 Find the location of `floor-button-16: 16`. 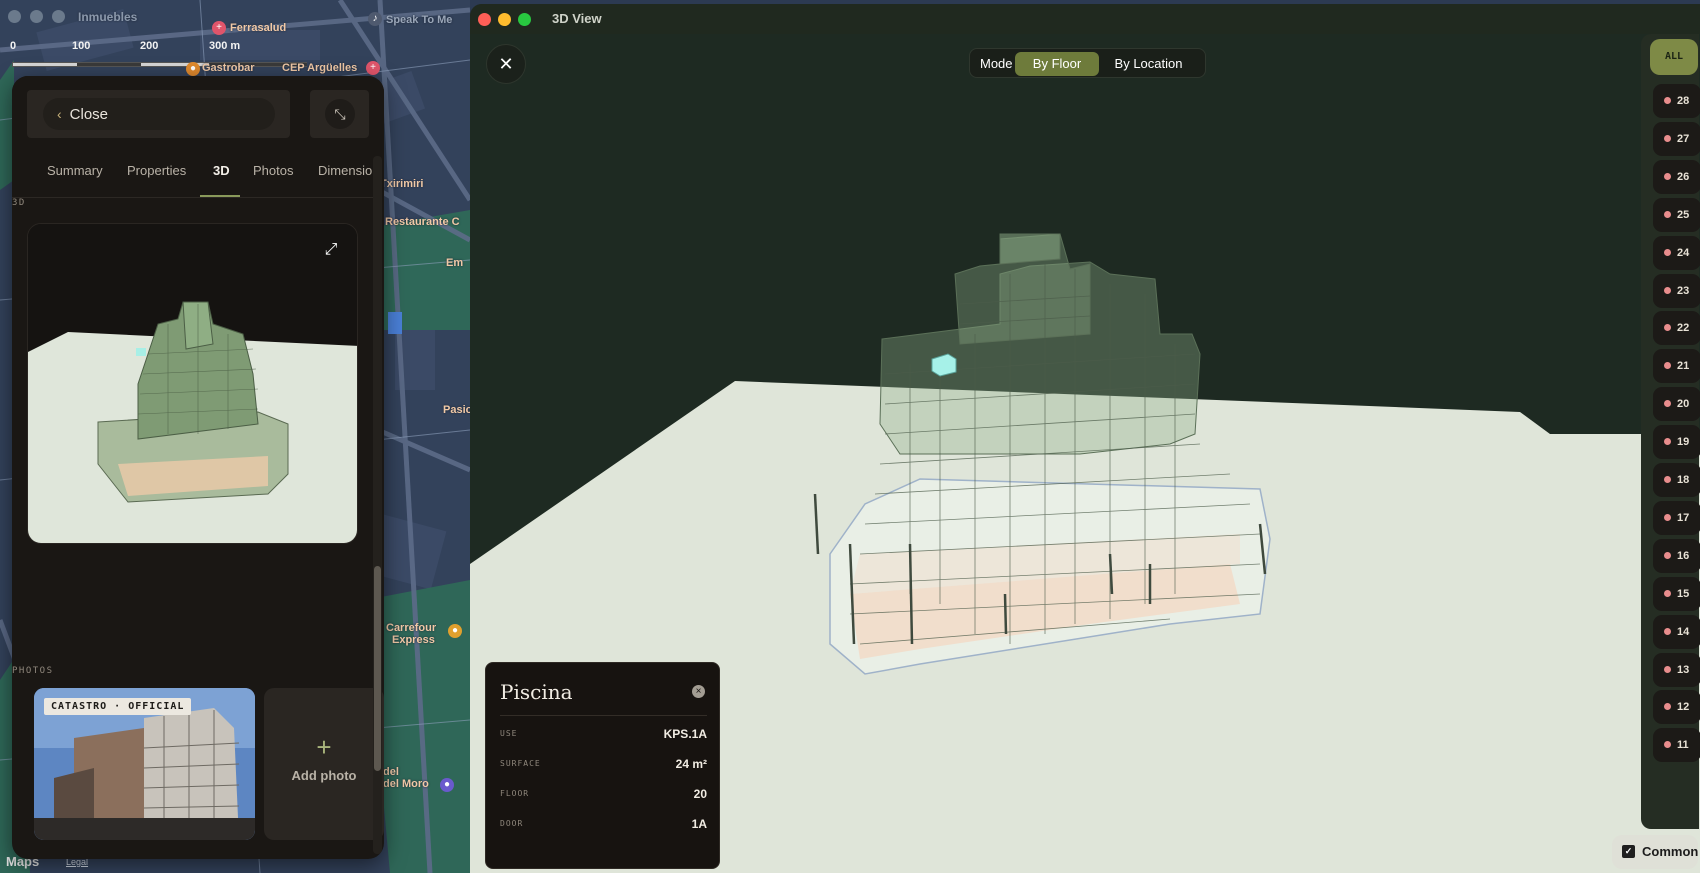

floor-button-16: 16 is located at coordinates (1676, 555).